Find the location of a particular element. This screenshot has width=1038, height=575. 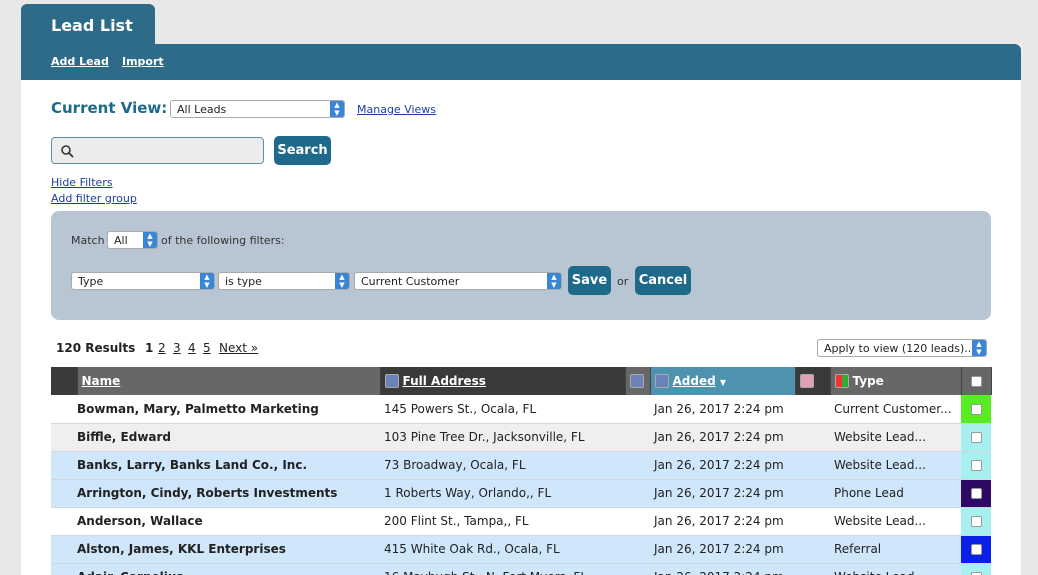

lead-address: 1 Roberts Way, Orlando,, FL is located at coordinates (502, 493).